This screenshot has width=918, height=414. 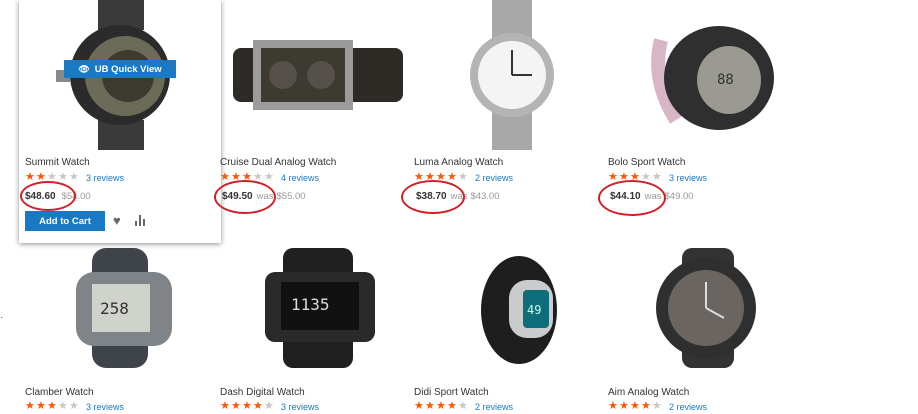 I want to click on reviews-link: 4 reviews, so click(x=300, y=178).